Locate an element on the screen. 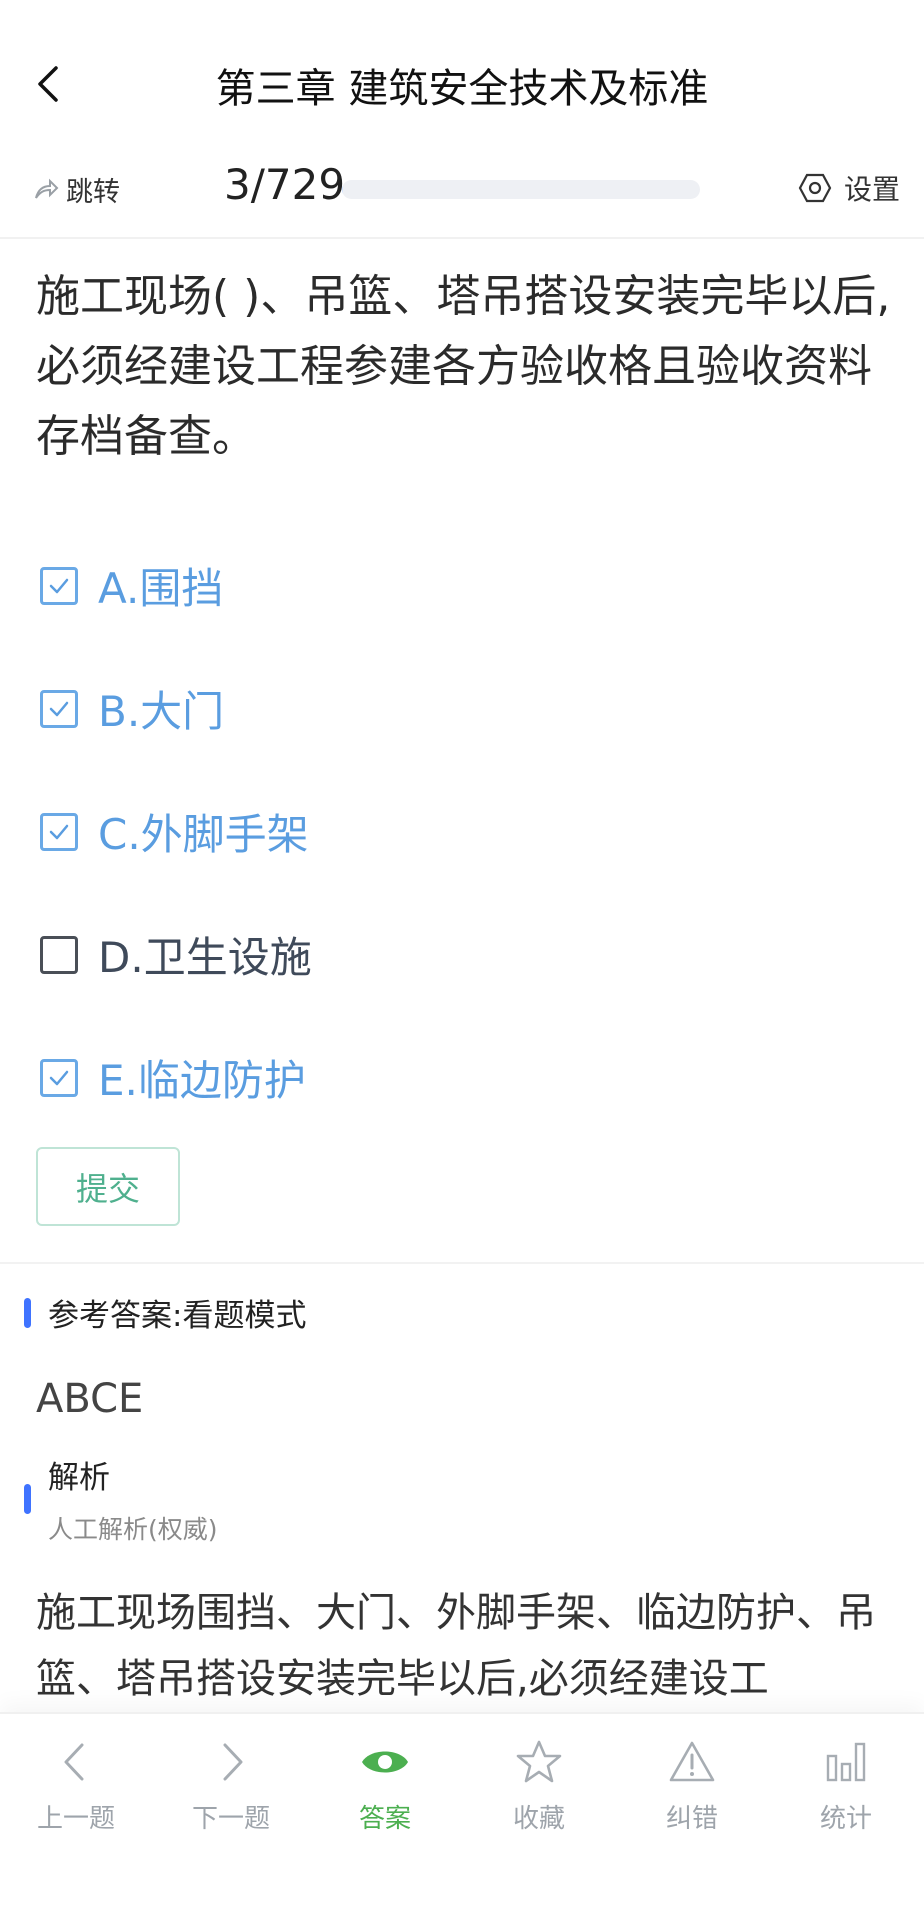 The height and width of the screenshot is (1920, 924). option-b: B.大门 is located at coordinates (470, 708).